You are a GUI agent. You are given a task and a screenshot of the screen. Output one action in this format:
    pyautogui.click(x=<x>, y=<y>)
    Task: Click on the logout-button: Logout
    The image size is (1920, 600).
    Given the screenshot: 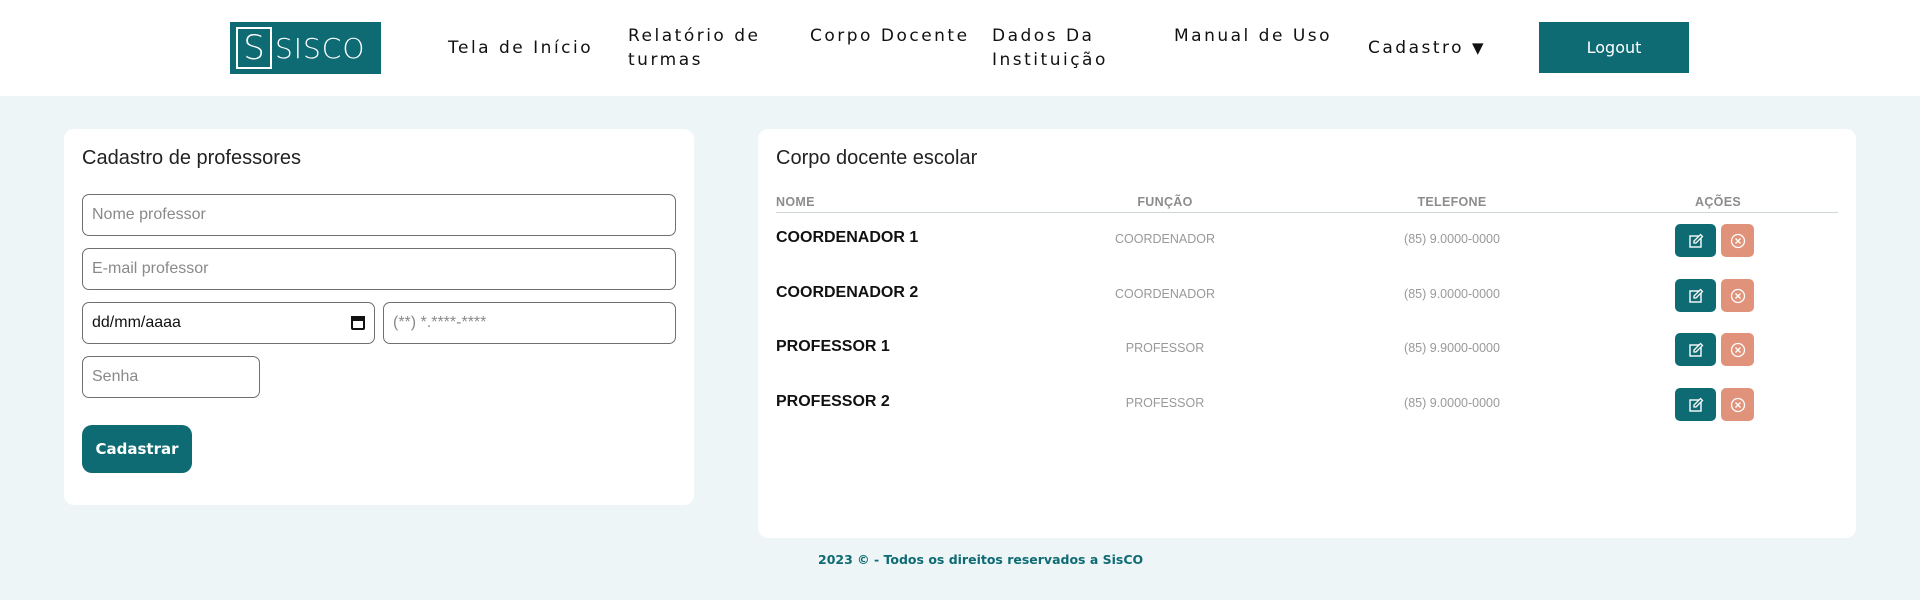 What is the action you would take?
    pyautogui.click(x=1614, y=47)
    